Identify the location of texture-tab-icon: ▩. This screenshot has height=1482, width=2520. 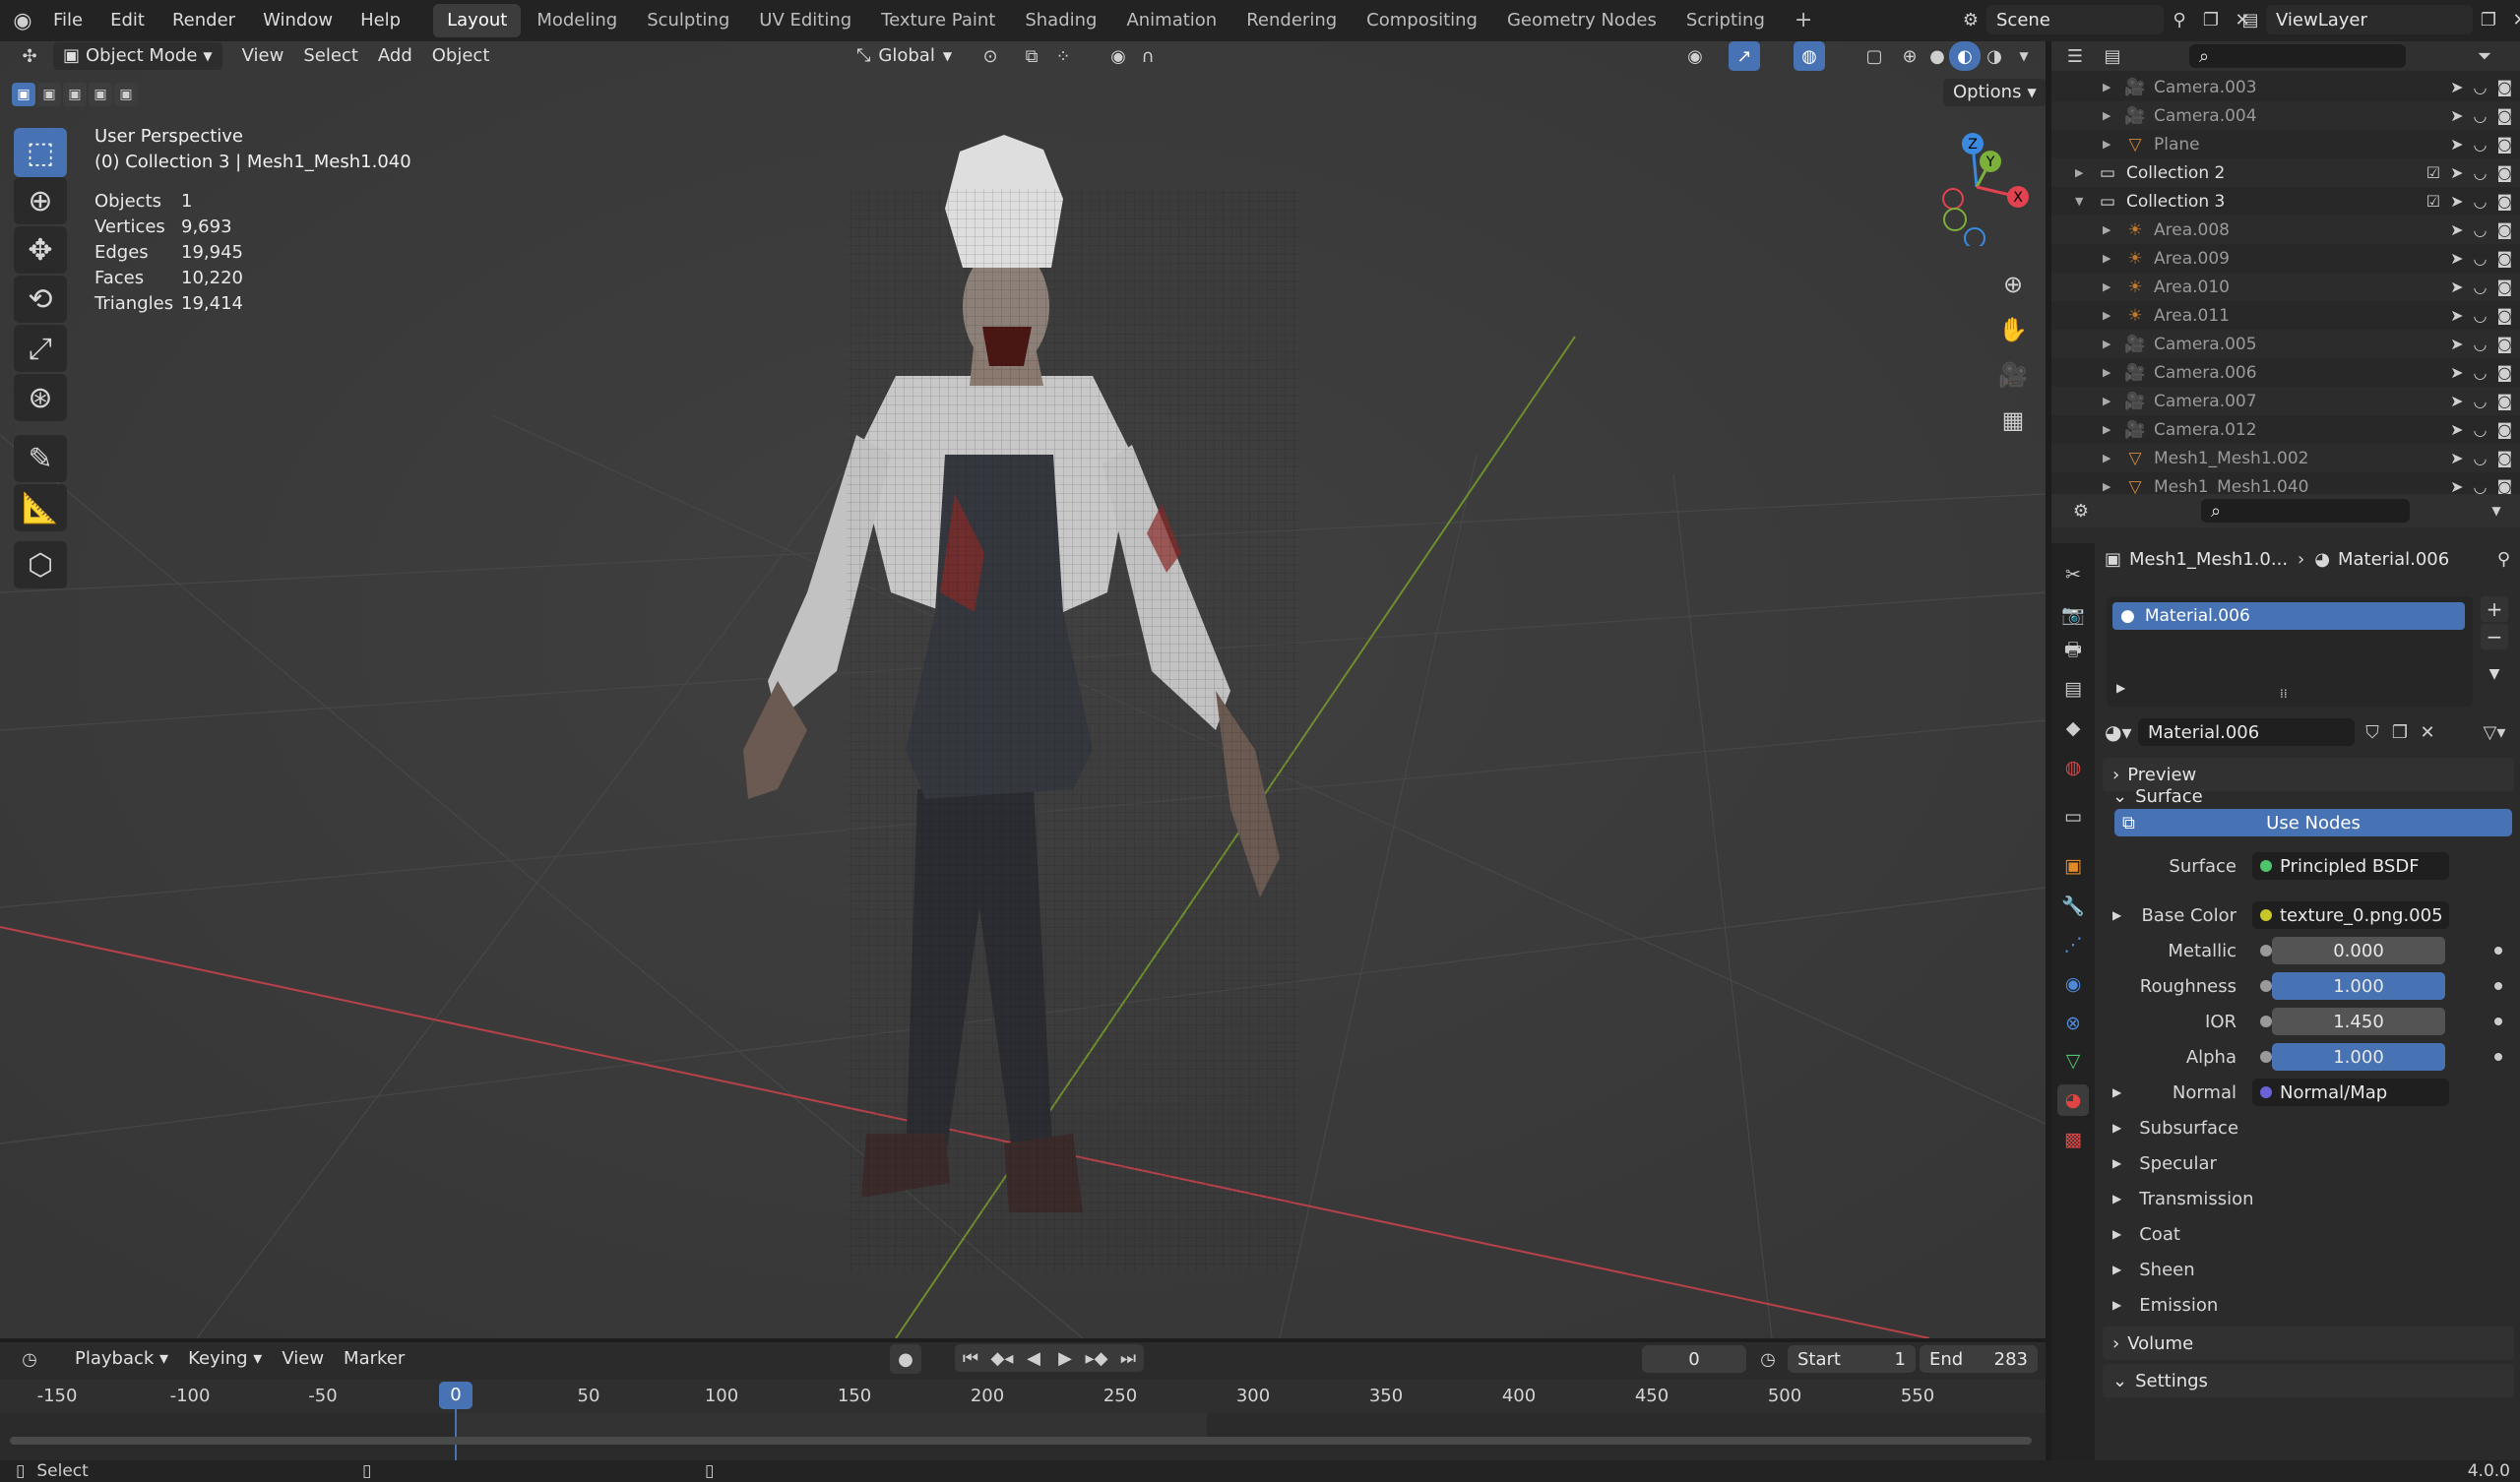
(2073, 1139).